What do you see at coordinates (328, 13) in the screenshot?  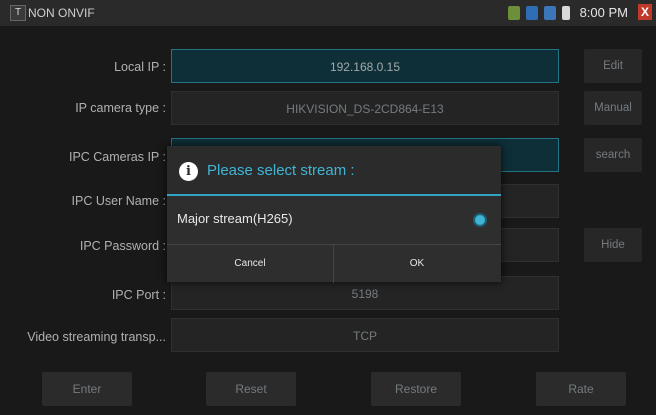 I see `status-bar: T NON ONVIF 8:00 PM X` at bounding box center [328, 13].